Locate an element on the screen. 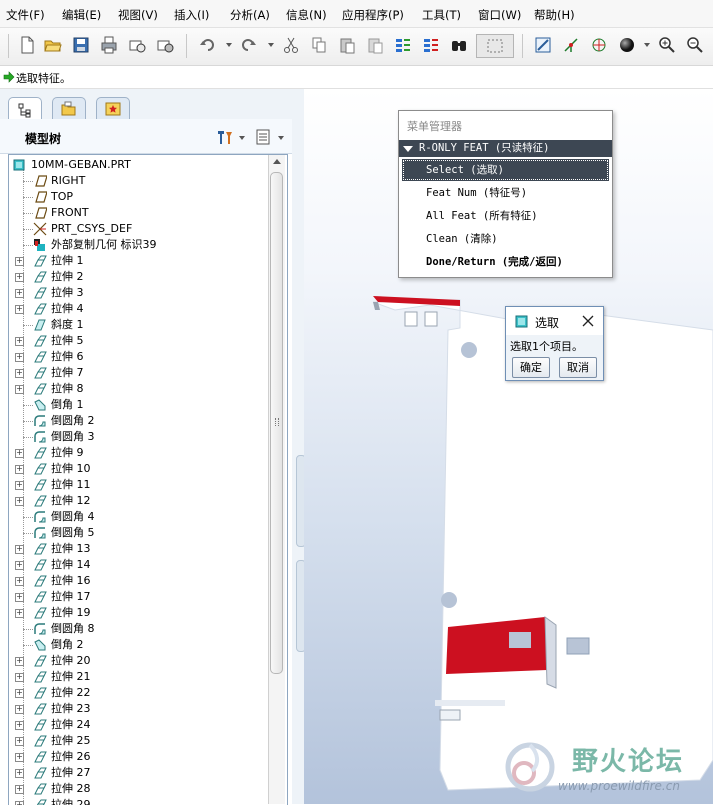  regen-manager-icon is located at coordinates (431, 45).